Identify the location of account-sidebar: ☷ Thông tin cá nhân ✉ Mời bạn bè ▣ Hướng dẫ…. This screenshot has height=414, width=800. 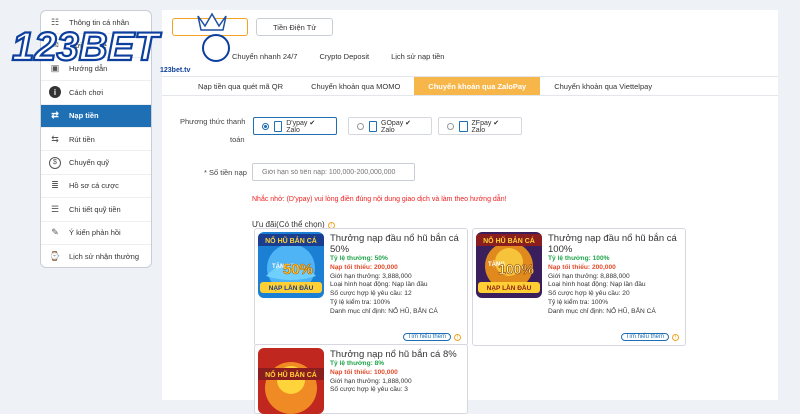
(96, 139).